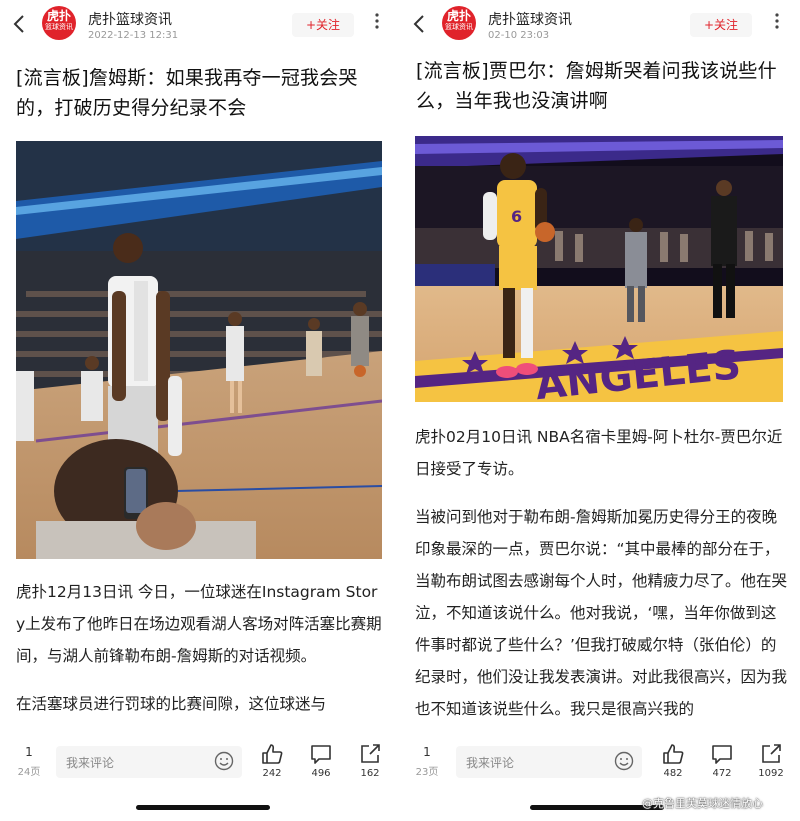 This screenshot has width=800, height=821. Describe the element at coordinates (427, 761) in the screenshot. I see `page-indicator: 1 23页` at that location.